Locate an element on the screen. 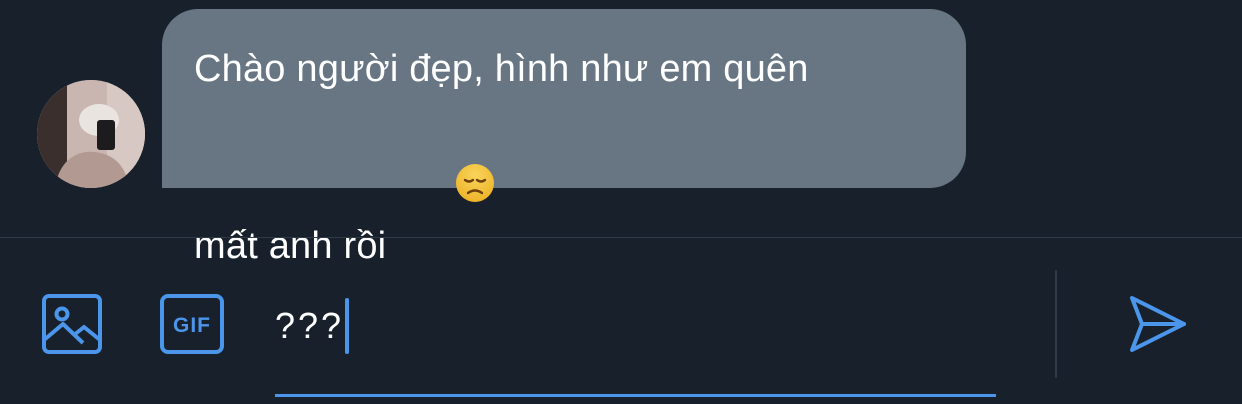 The width and height of the screenshot is (1242, 404). send-icon is located at coordinates (1158, 324).